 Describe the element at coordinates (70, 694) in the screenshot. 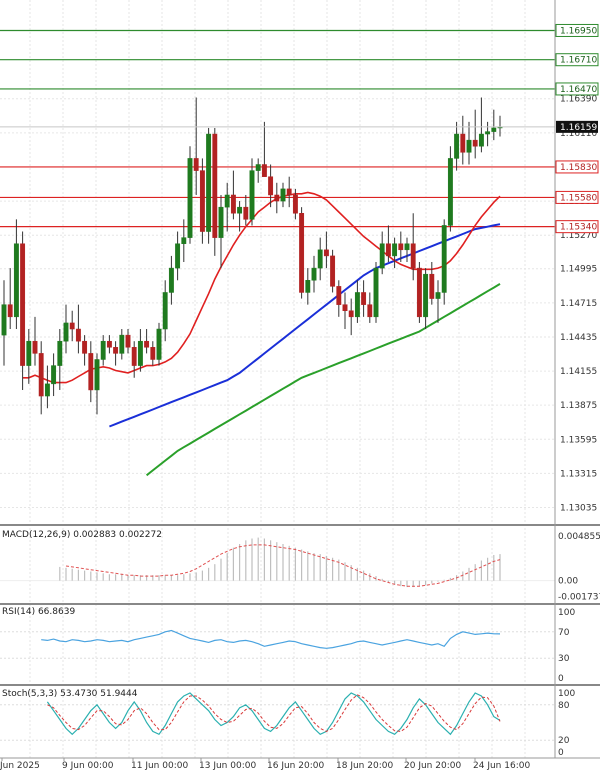

I see `stoch-label: Stoch(5,3,3) 53.4730 51.9444` at that location.